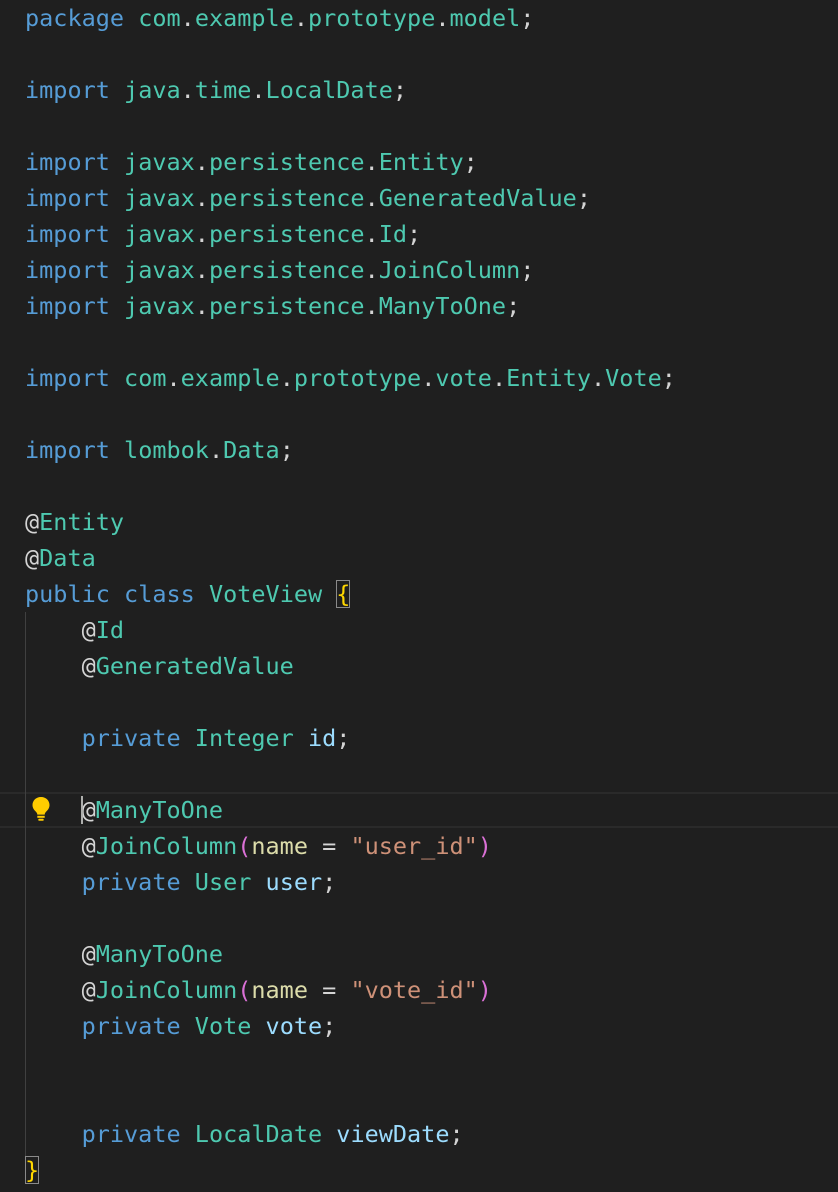 The width and height of the screenshot is (838, 1192). I want to click on code-token: Integer, so click(244, 738).